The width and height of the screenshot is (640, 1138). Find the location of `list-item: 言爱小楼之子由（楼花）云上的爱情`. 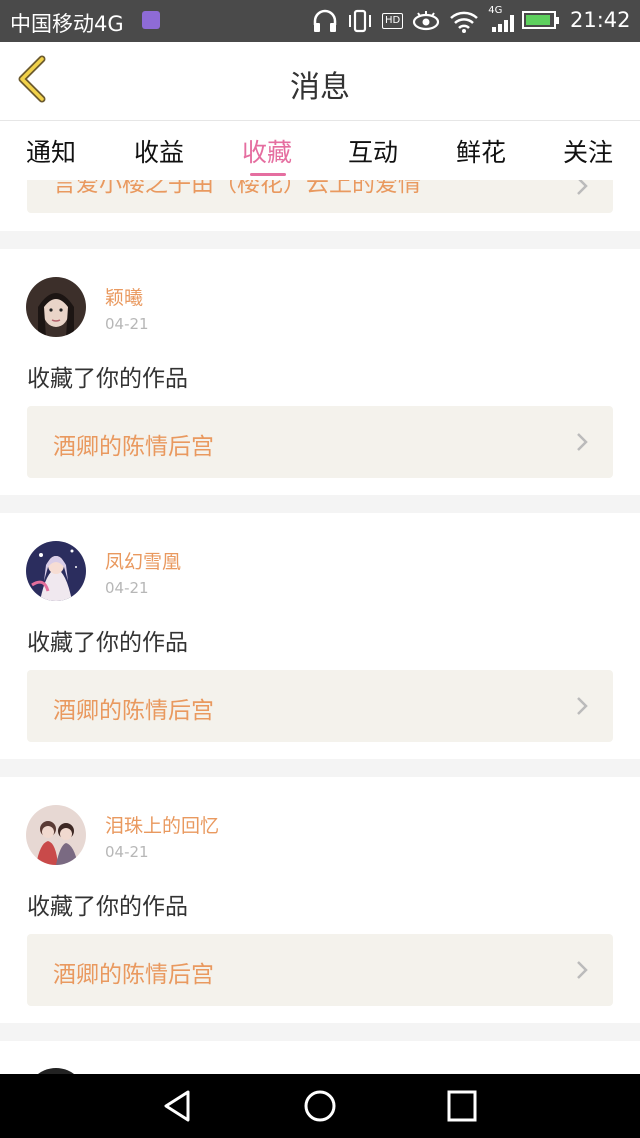

list-item: 言爱小楼之子由（楼花）云上的爱情 is located at coordinates (320, 205).